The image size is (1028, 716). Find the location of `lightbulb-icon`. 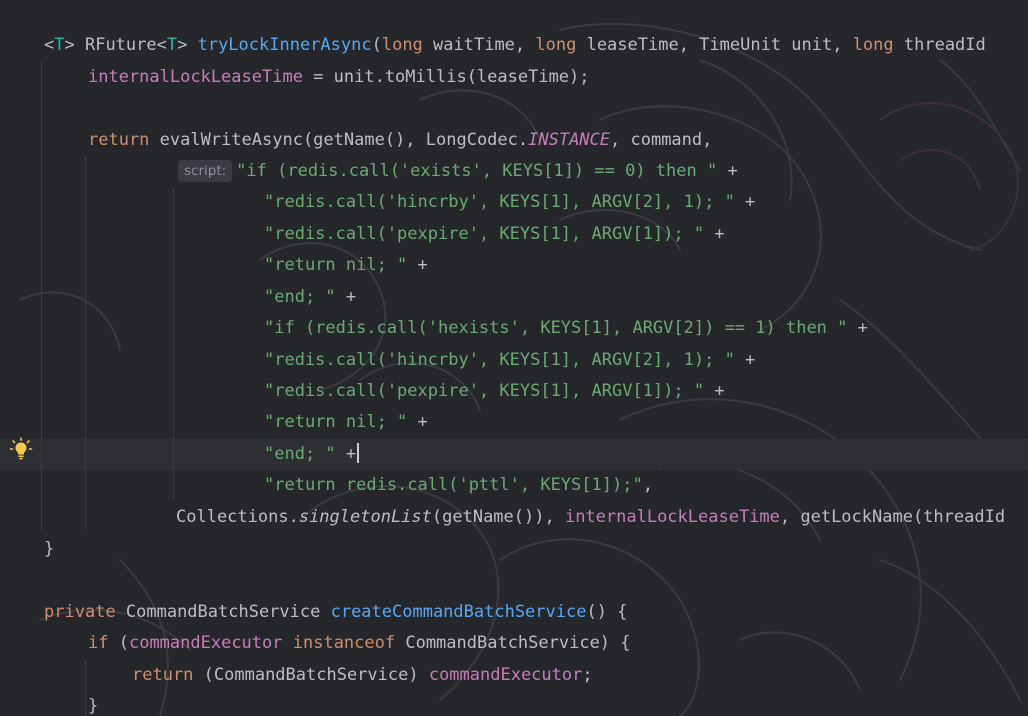

lightbulb-icon is located at coordinates (21, 449).